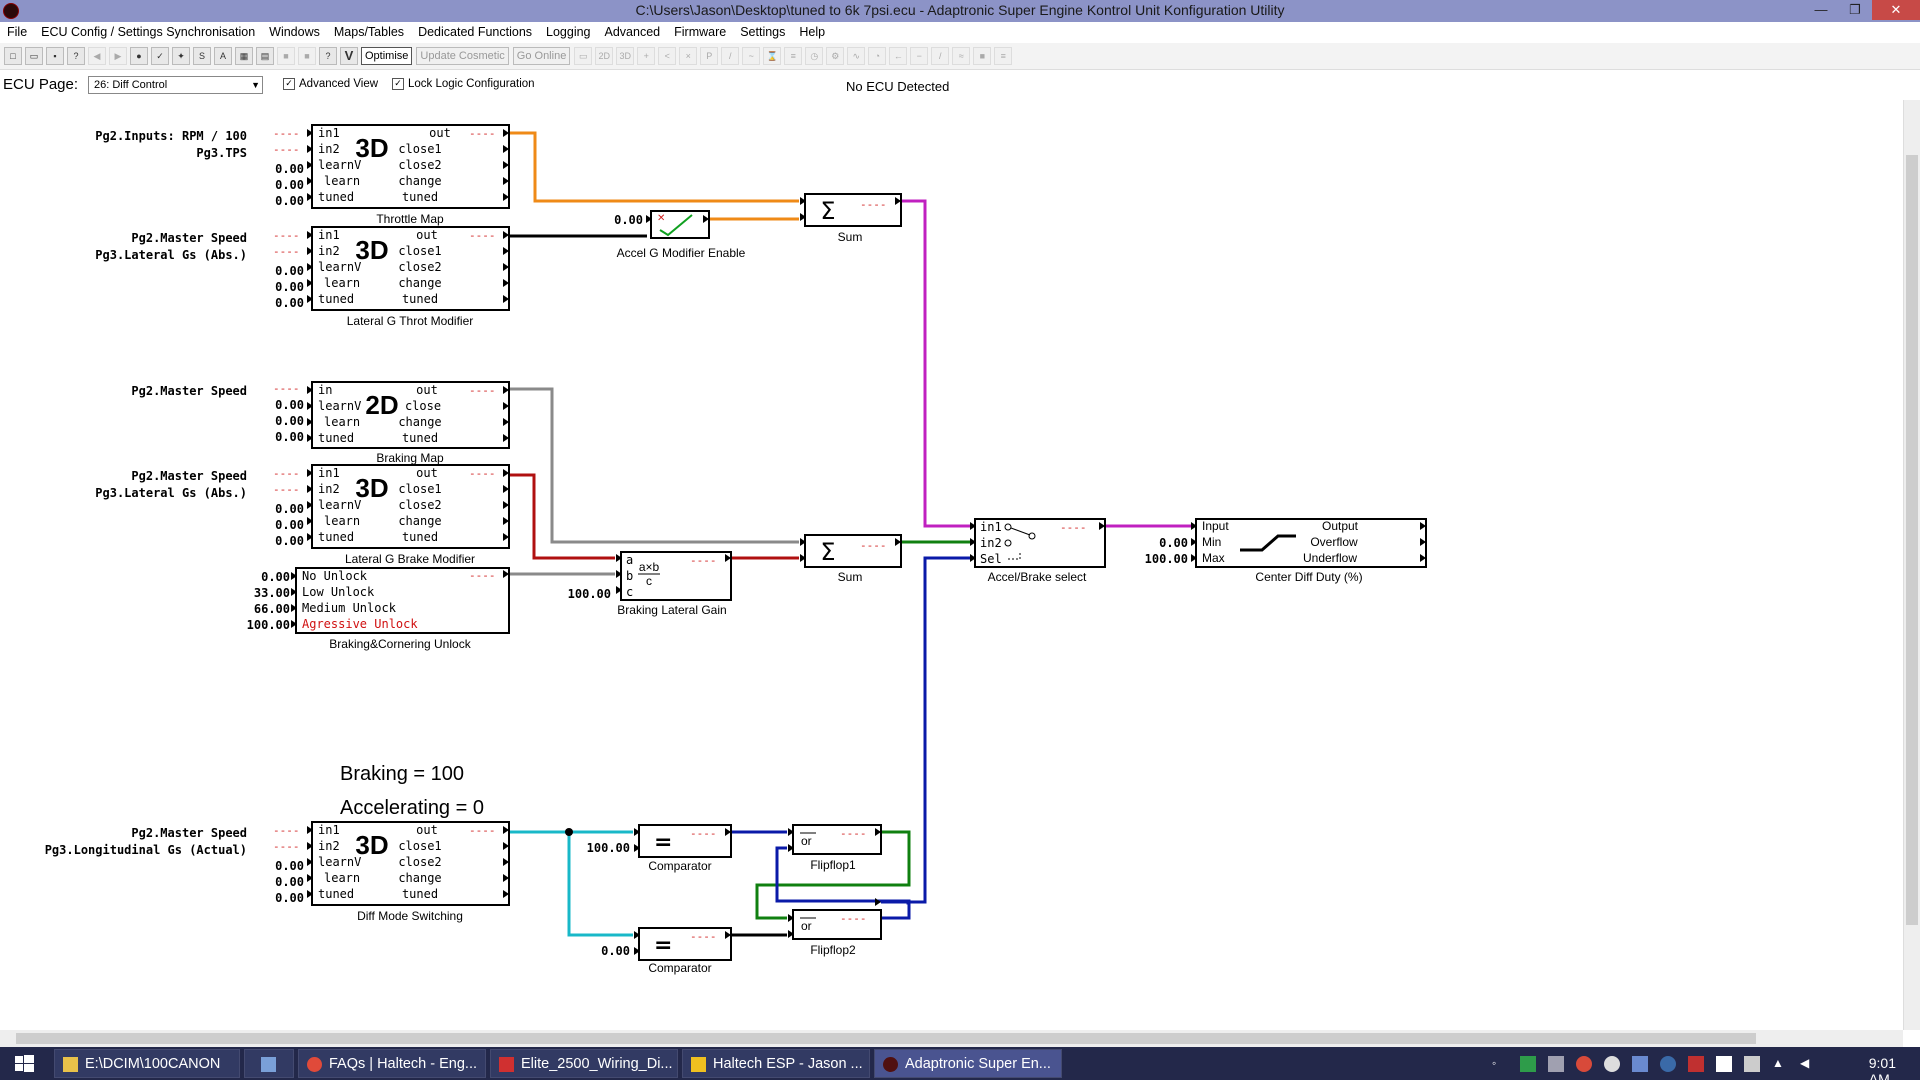 This screenshot has width=1920, height=1087. Describe the element at coordinates (982, 56) in the screenshot. I see `square-icon: ■` at that location.